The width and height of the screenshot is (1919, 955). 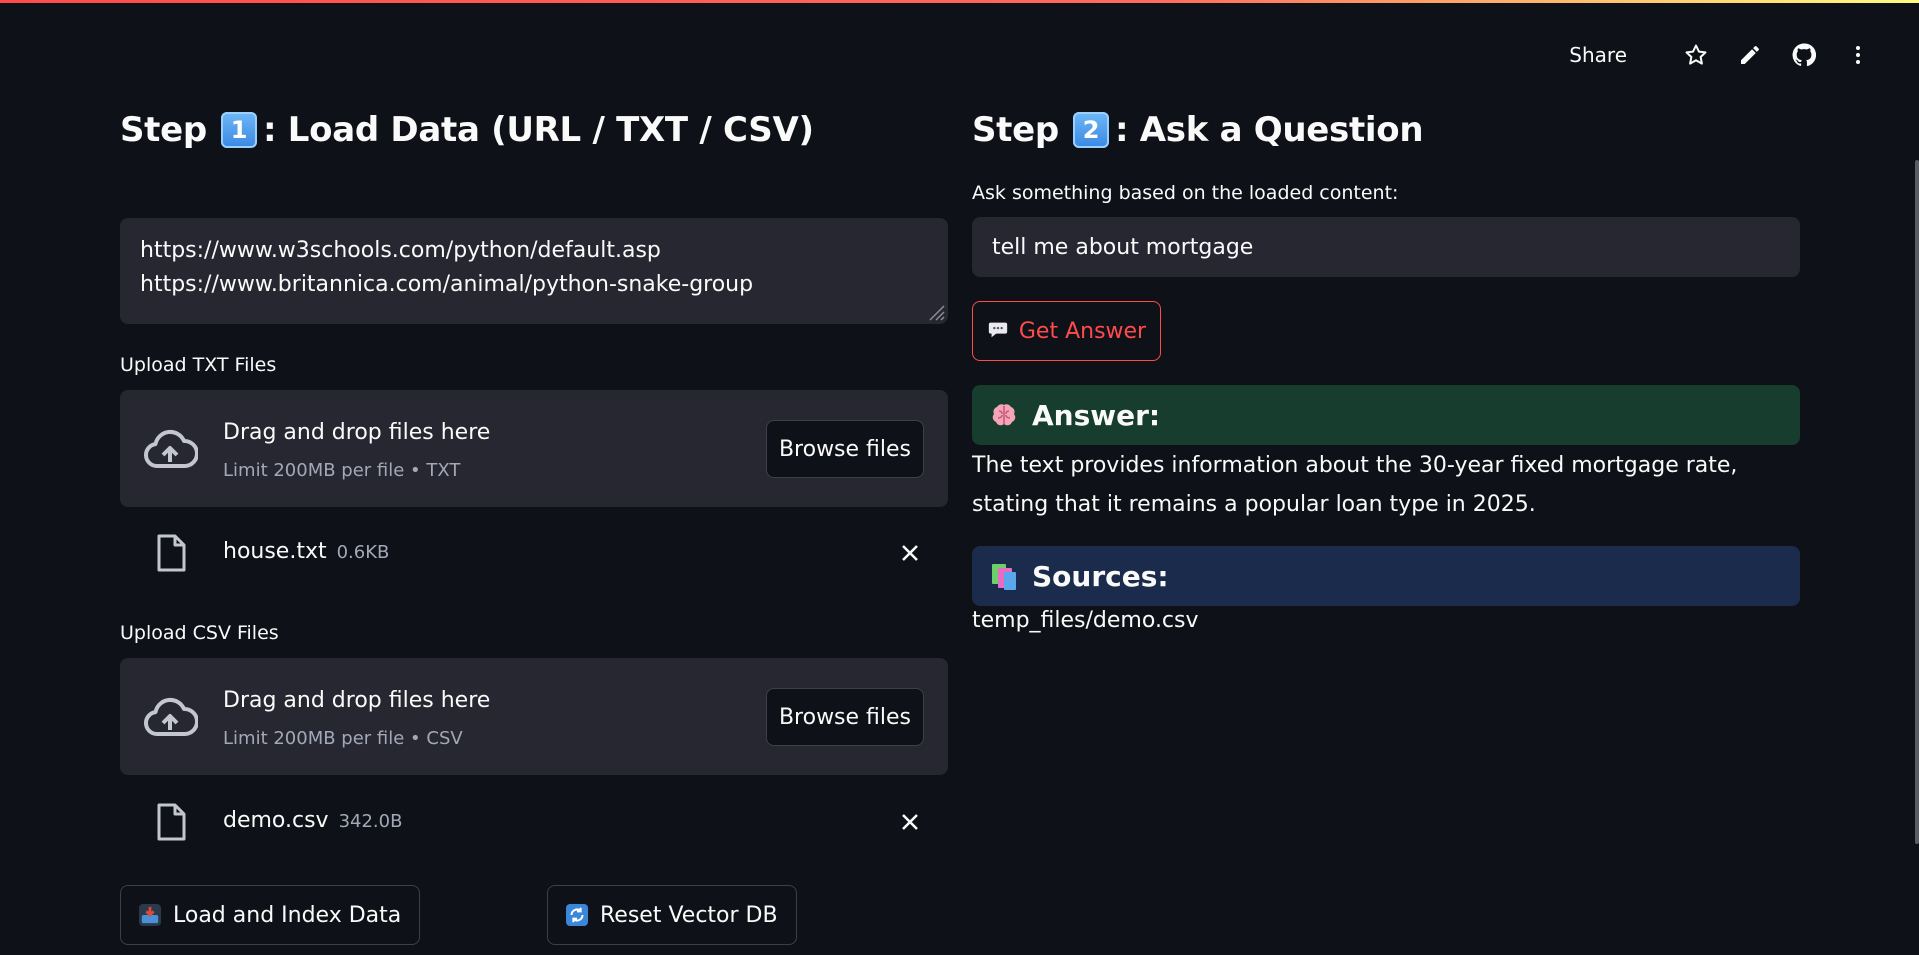 I want to click on csv-browse-button: Browse files, so click(x=845, y=717).